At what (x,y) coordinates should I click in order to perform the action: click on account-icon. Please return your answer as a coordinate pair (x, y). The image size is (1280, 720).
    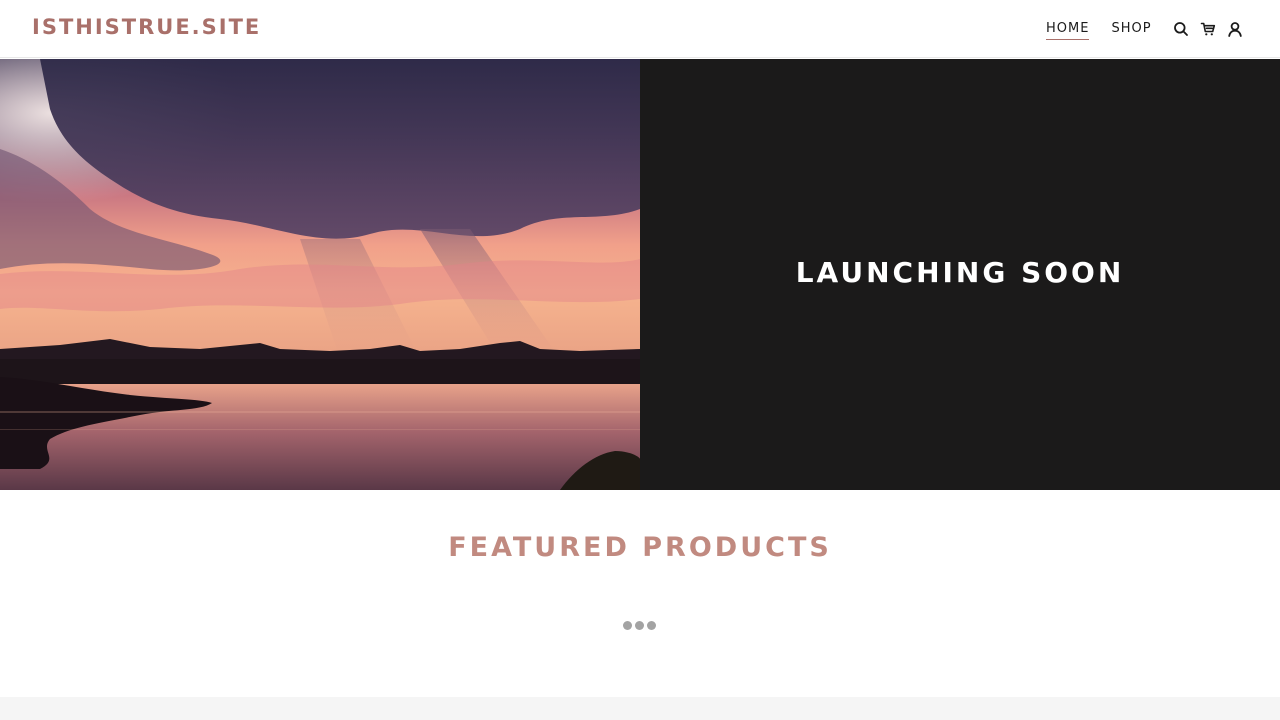
    Looking at the image, I should click on (1235, 29).